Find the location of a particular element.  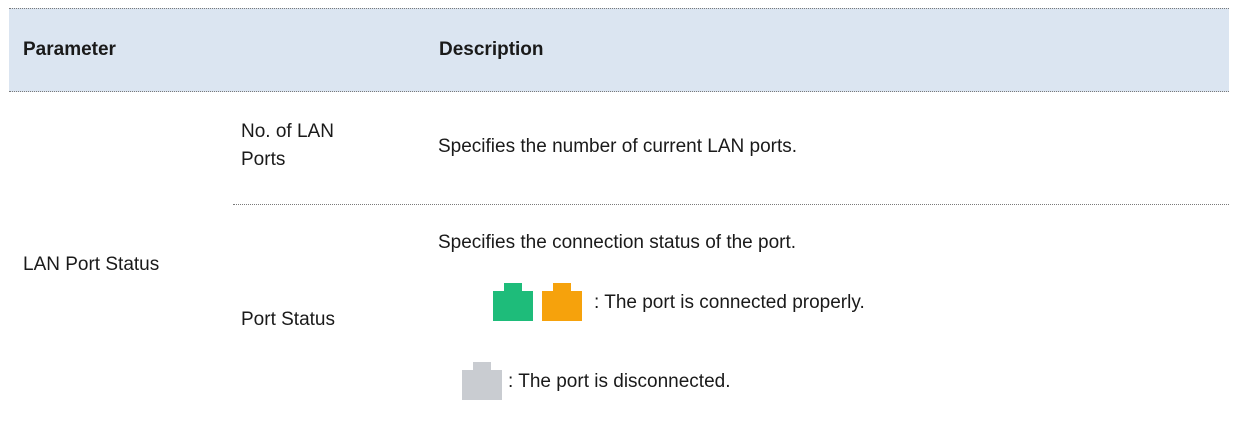

row-name-no-of-lan-ports-line1: No. of LAN is located at coordinates (287, 131).